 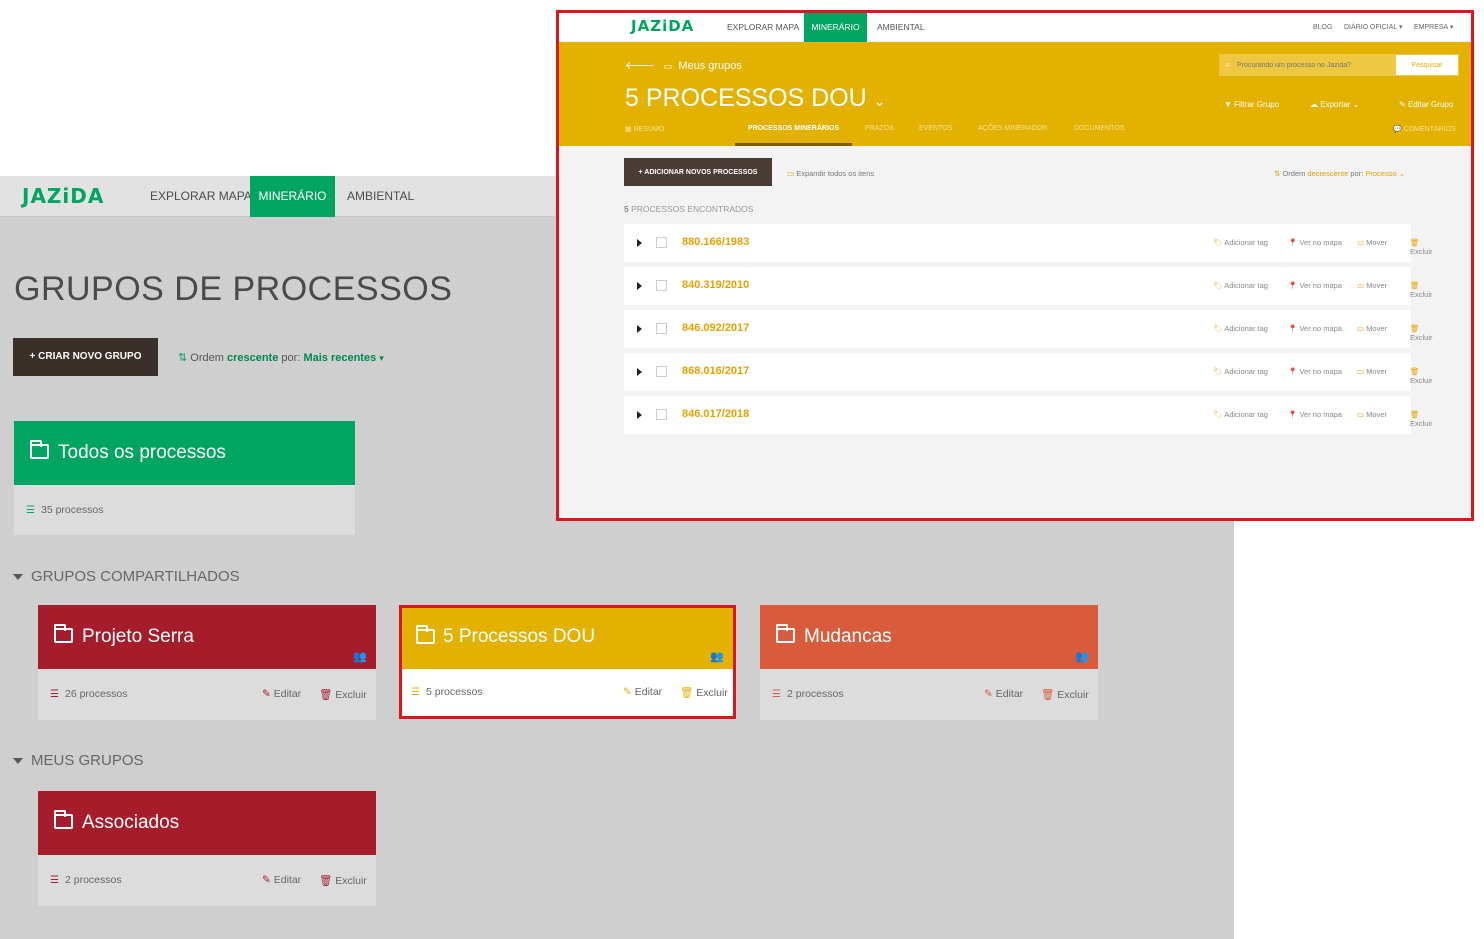 I want to click on group-title: Associados, so click(x=130, y=823).